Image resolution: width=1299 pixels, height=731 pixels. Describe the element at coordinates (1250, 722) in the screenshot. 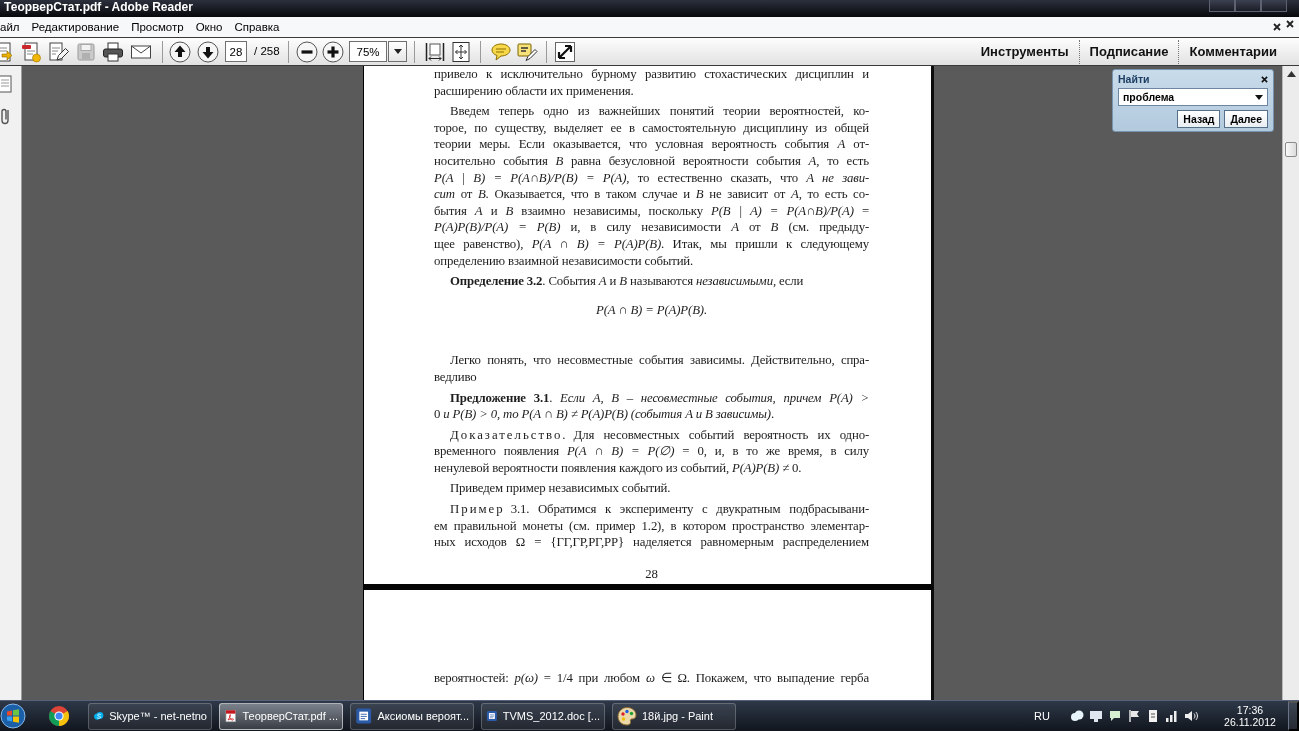

I see `clock-date: 26.11.2012` at that location.